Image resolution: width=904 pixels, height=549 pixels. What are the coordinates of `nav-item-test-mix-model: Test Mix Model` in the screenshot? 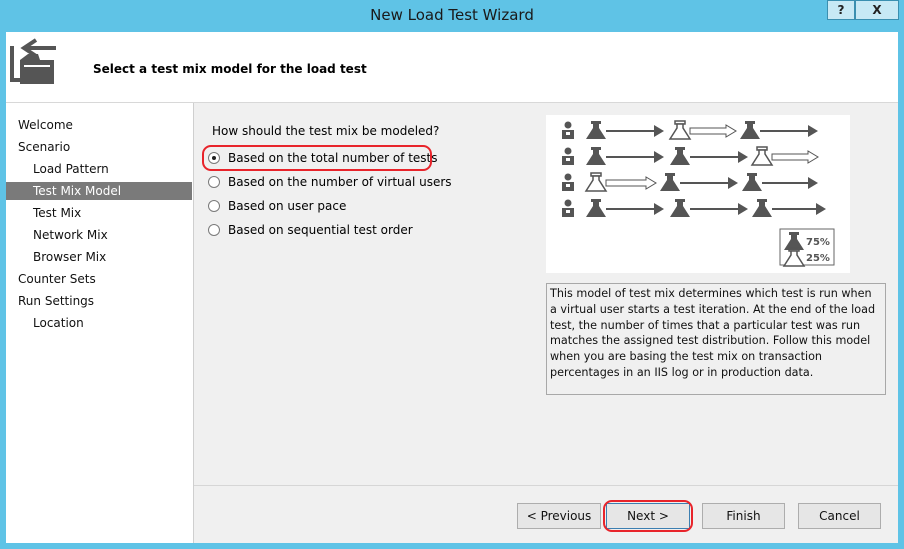 It's located at (99, 191).